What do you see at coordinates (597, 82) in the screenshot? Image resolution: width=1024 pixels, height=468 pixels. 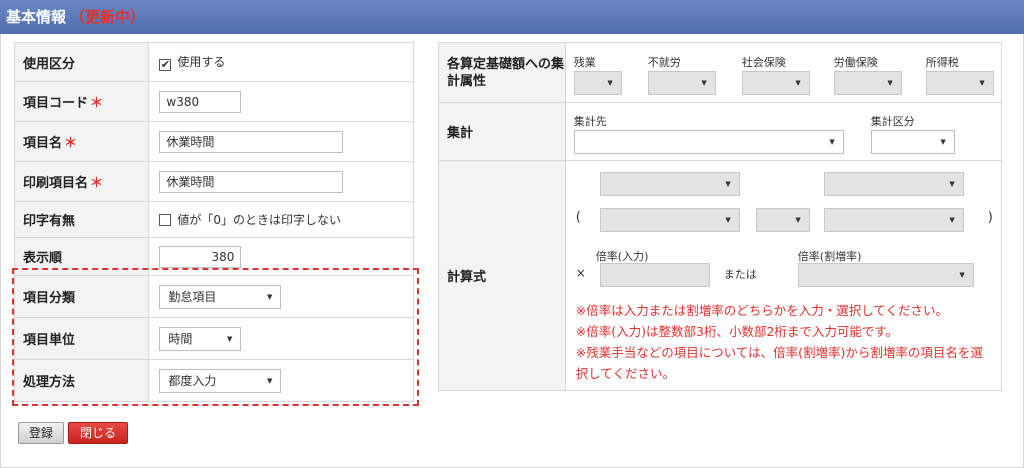 I see `attr-select-overtime: ▼` at bounding box center [597, 82].